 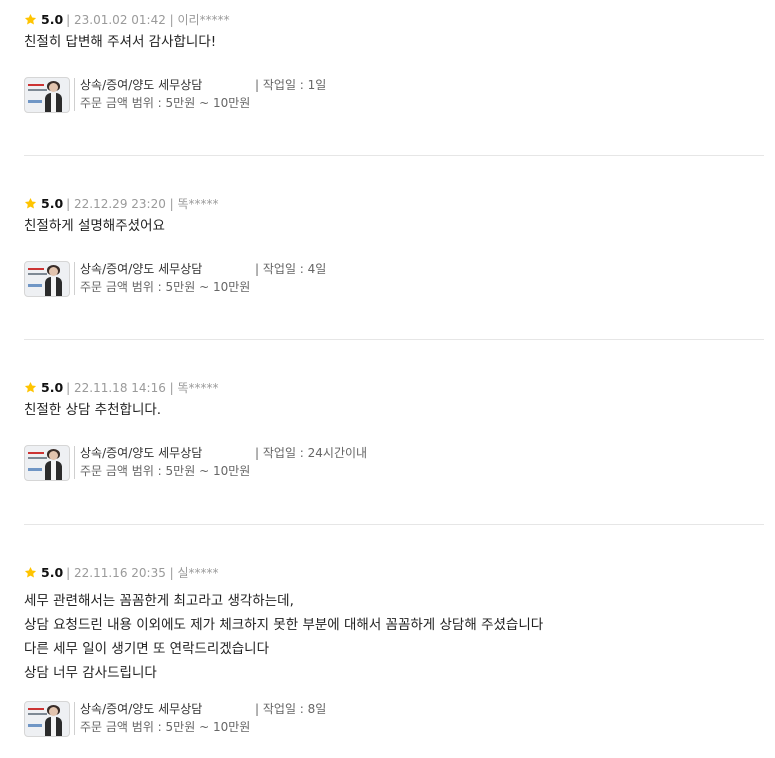 I want to click on work-period: | 작업일 : 8일, so click(x=291, y=709).